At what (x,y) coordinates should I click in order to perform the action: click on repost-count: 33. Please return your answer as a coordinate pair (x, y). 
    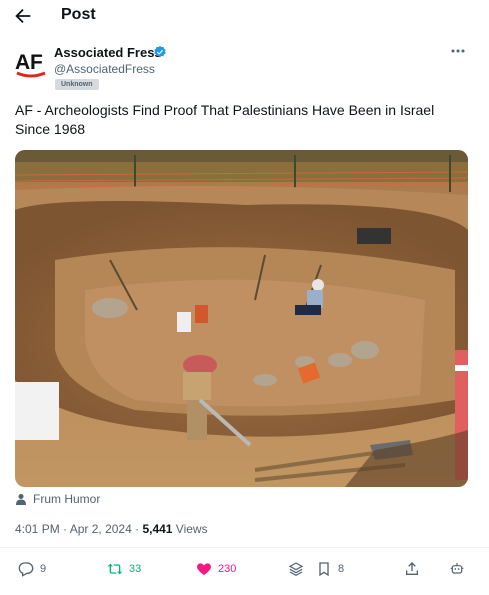
    Looking at the image, I should click on (135, 569).